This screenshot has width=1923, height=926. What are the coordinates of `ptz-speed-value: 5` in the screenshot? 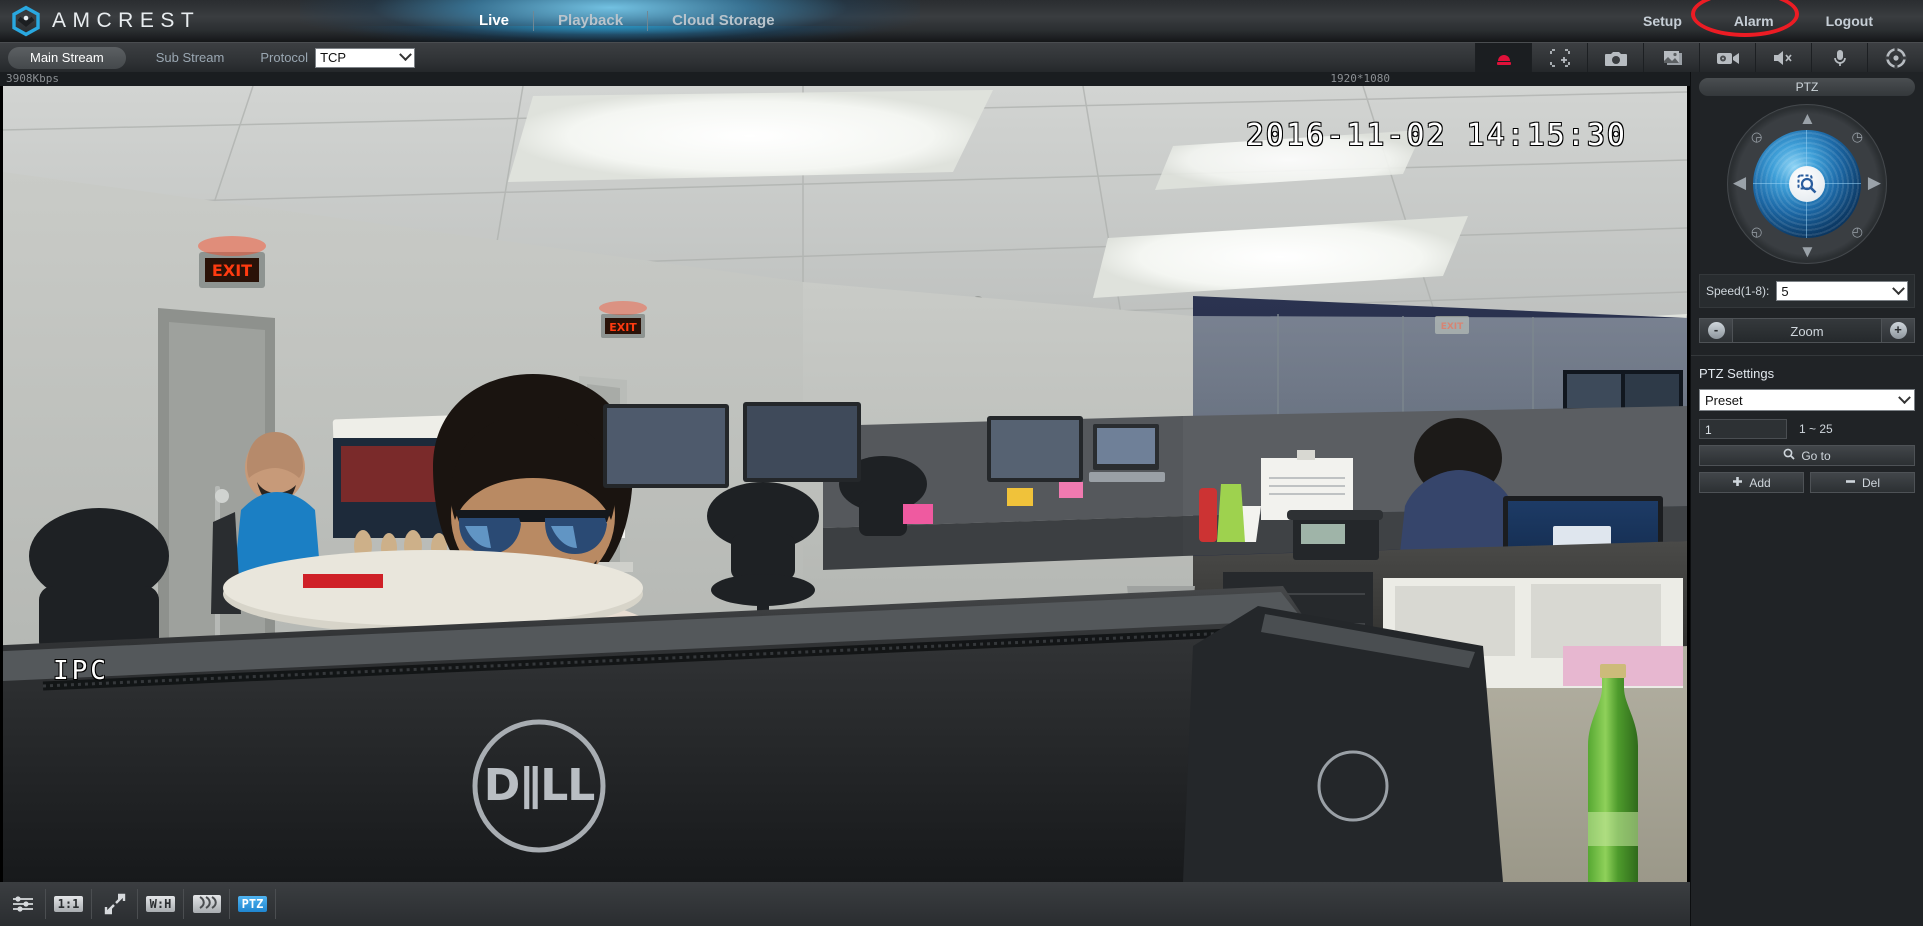 It's located at (1785, 291).